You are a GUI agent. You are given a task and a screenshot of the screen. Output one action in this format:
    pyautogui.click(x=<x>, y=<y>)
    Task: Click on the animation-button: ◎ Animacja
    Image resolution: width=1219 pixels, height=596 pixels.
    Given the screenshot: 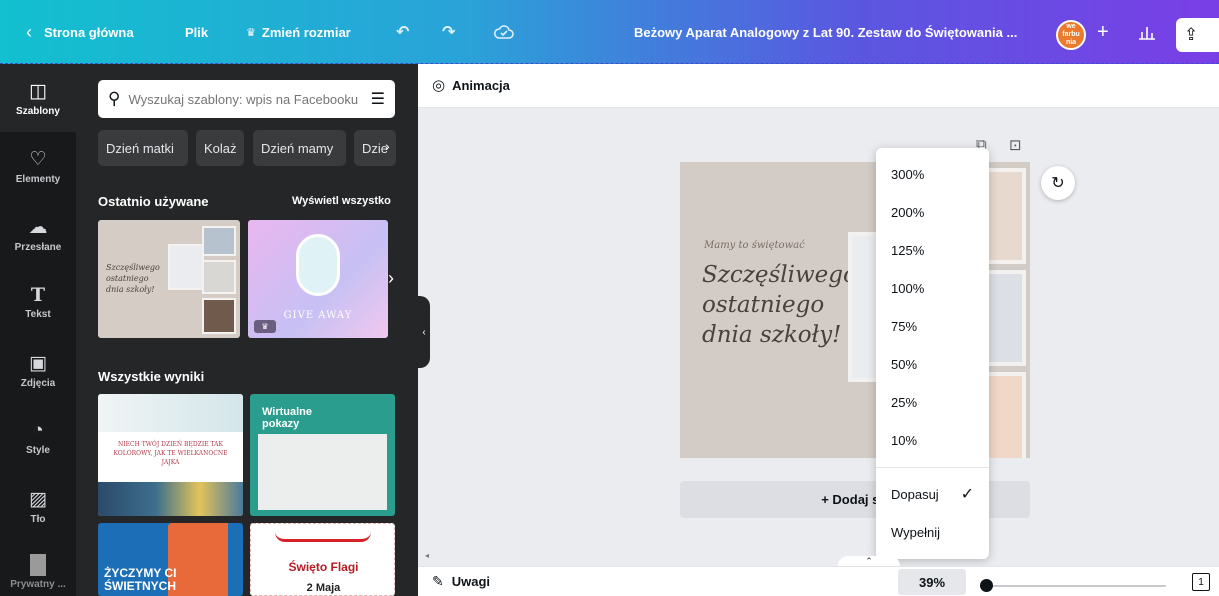 What is the action you would take?
    pyautogui.click(x=471, y=85)
    